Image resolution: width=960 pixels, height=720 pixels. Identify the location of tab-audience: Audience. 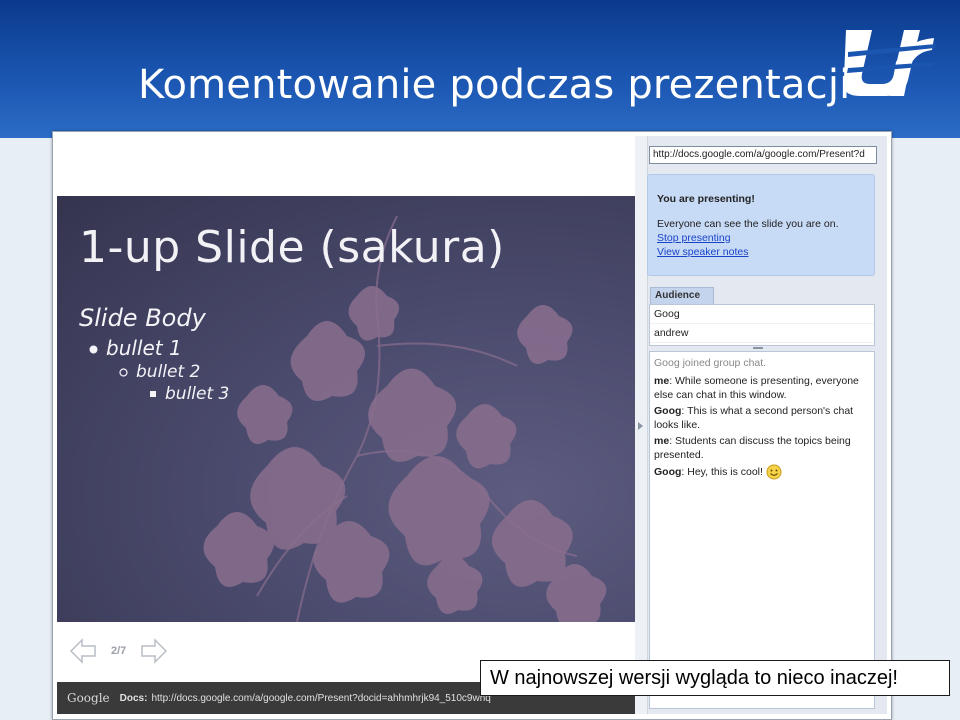
(682, 295).